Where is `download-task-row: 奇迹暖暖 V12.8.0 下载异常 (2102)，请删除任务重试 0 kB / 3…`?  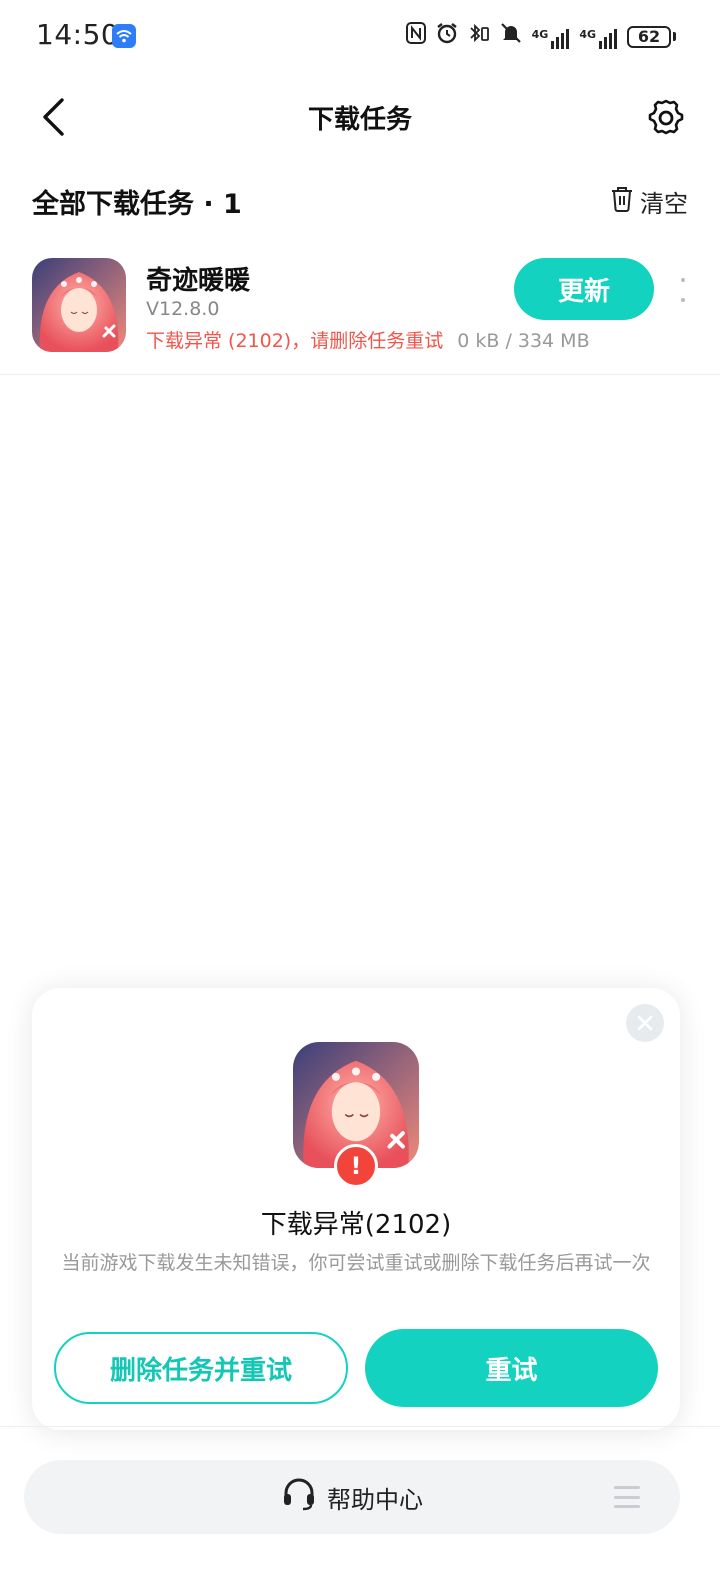
download-task-row: 奇迹暖暖 V12.8.0 下载异常 (2102)，请删除任务重试 0 kB / 3… is located at coordinates (360, 309).